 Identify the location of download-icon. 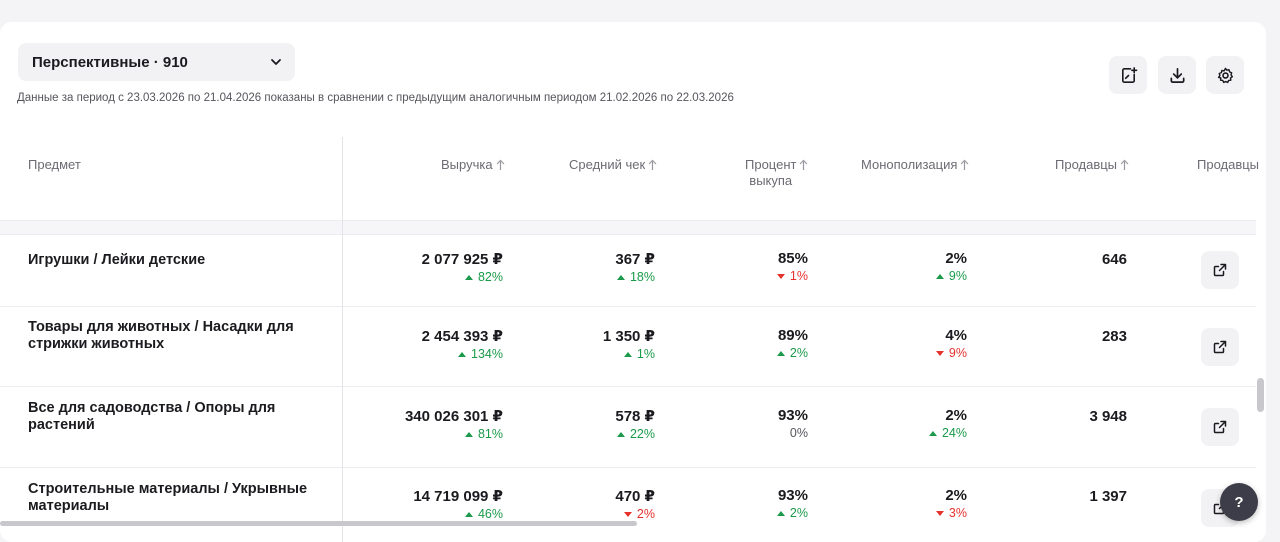
(1177, 75).